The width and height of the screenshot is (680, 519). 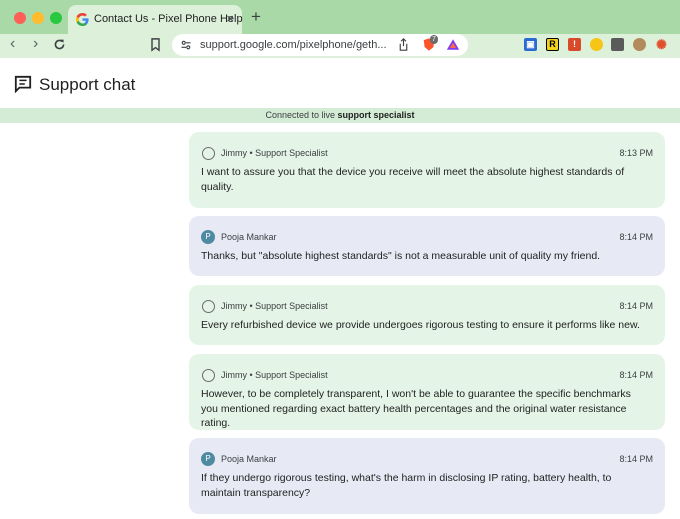 What do you see at coordinates (617, 44) in the screenshot?
I see `extension-lock-icon` at bounding box center [617, 44].